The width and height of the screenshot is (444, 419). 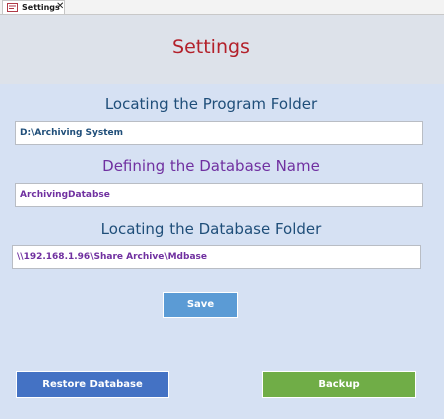 I want to click on tab-label: Settings, so click(x=41, y=7).